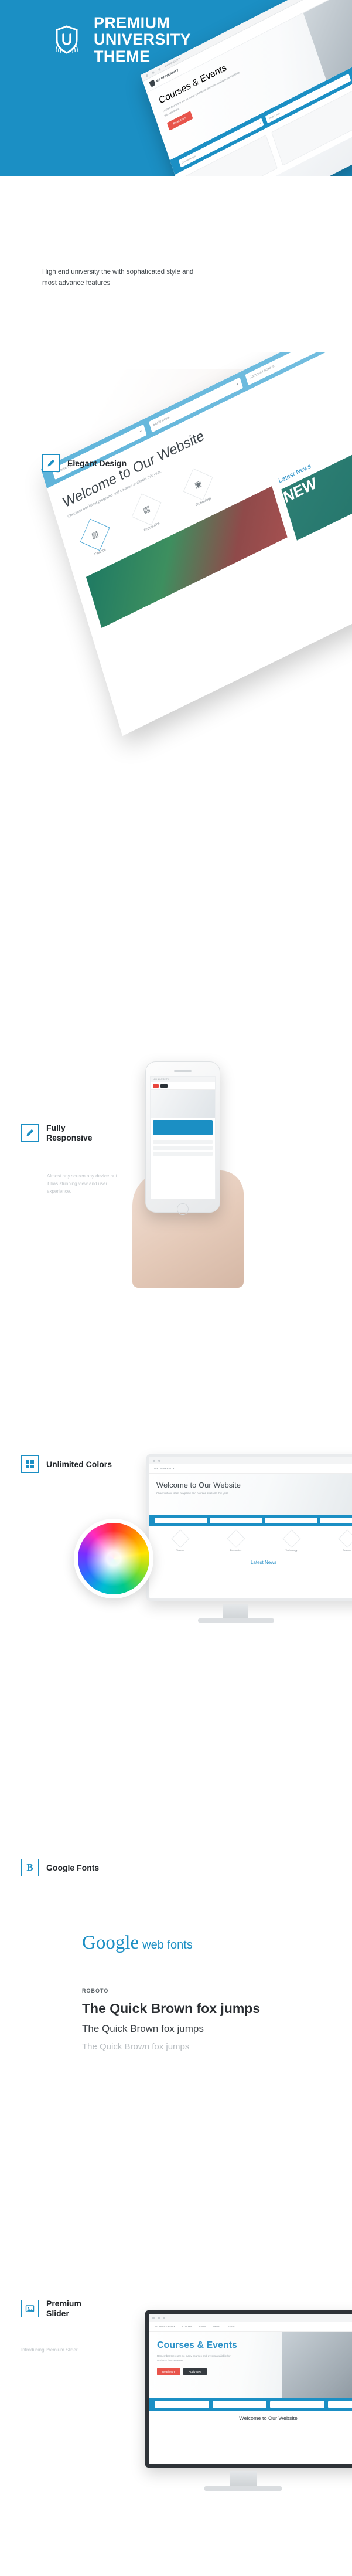  Describe the element at coordinates (236, 1550) in the screenshot. I see `category-label: Economics` at that location.